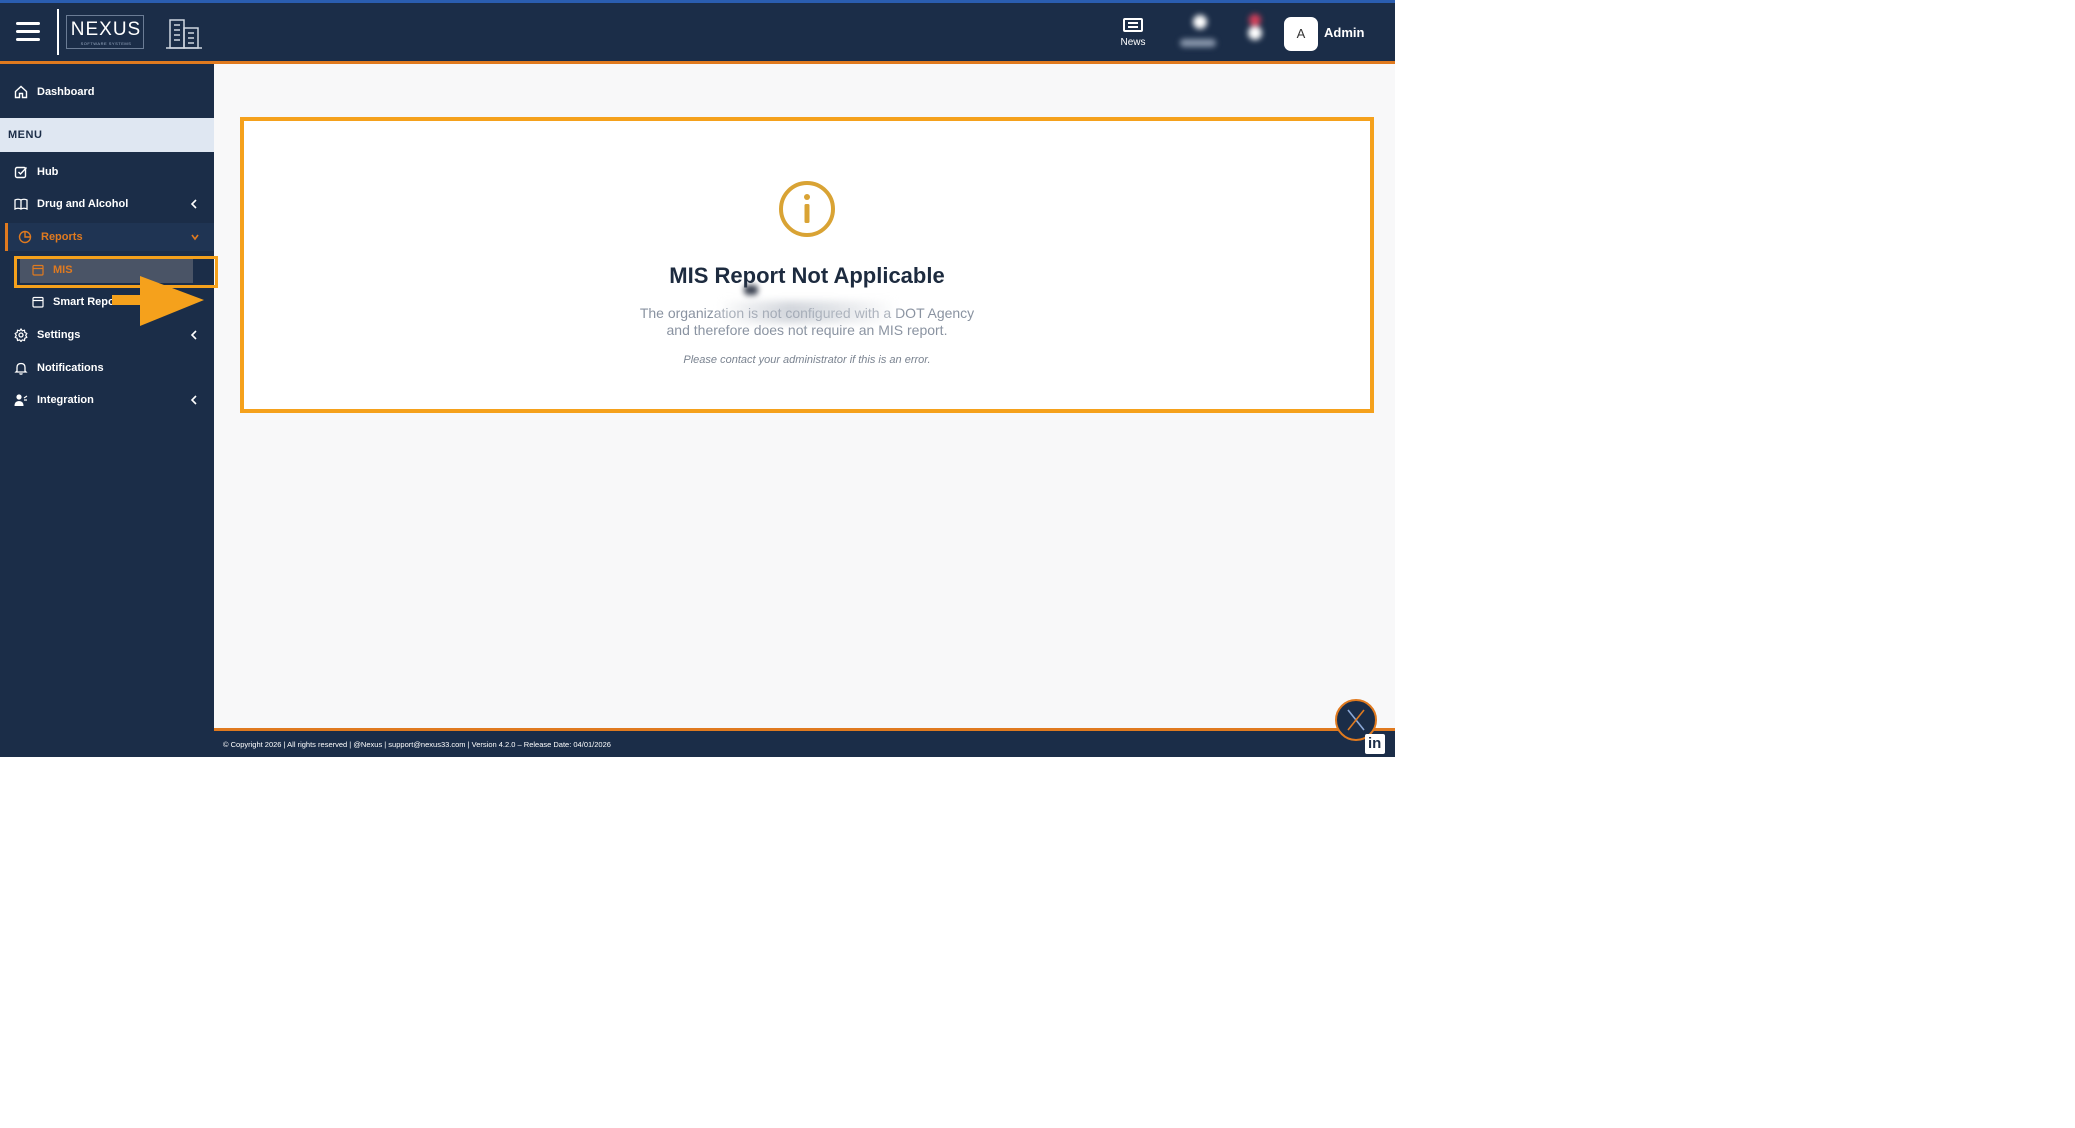  I want to click on gear-icon, so click(21, 335).